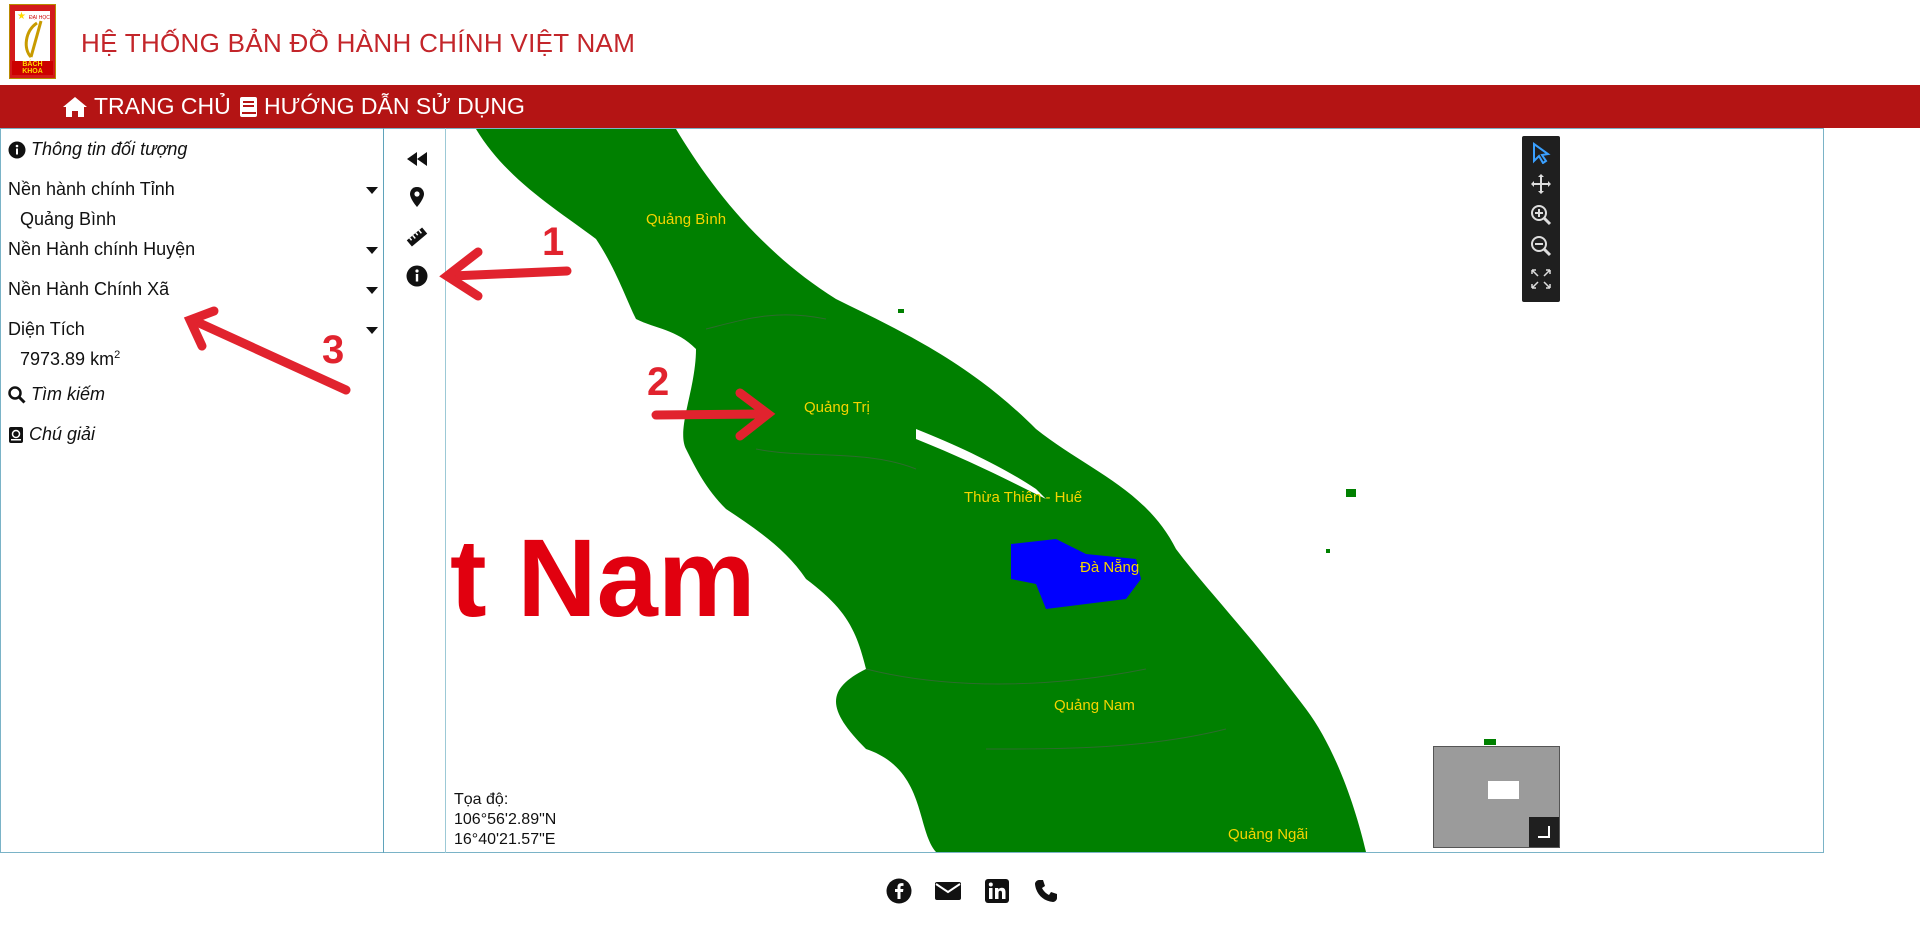 The image size is (1920, 934). Describe the element at coordinates (162, 106) in the screenshot. I see `nav-home-label: TRANG CHỦ` at that location.